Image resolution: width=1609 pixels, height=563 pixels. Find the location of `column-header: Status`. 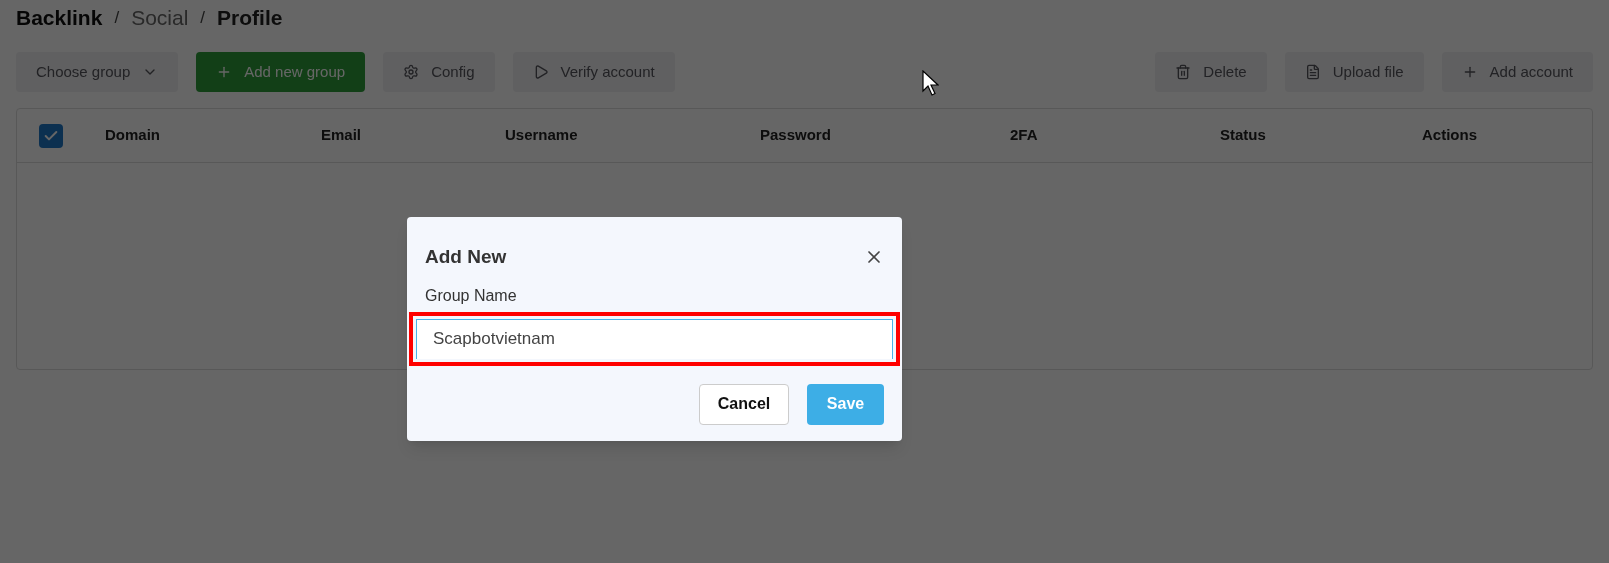

column-header: Status is located at coordinates (1243, 135).